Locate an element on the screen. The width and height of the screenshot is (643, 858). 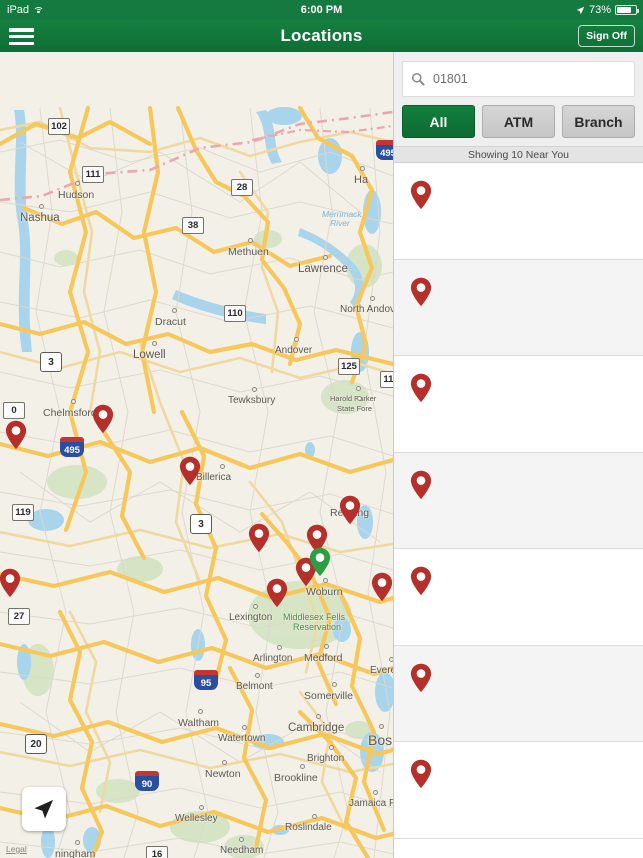
navigation-arrow-icon is located at coordinates (43, 809).